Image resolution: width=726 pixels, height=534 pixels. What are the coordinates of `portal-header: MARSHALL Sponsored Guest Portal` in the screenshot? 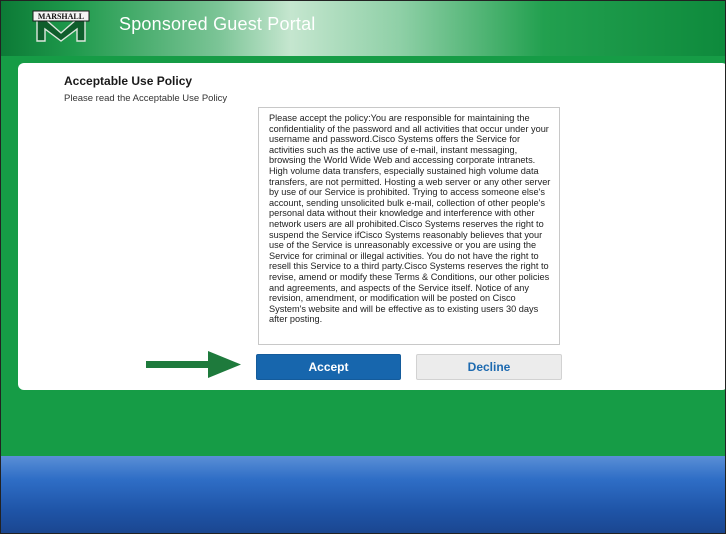 It's located at (363, 28).